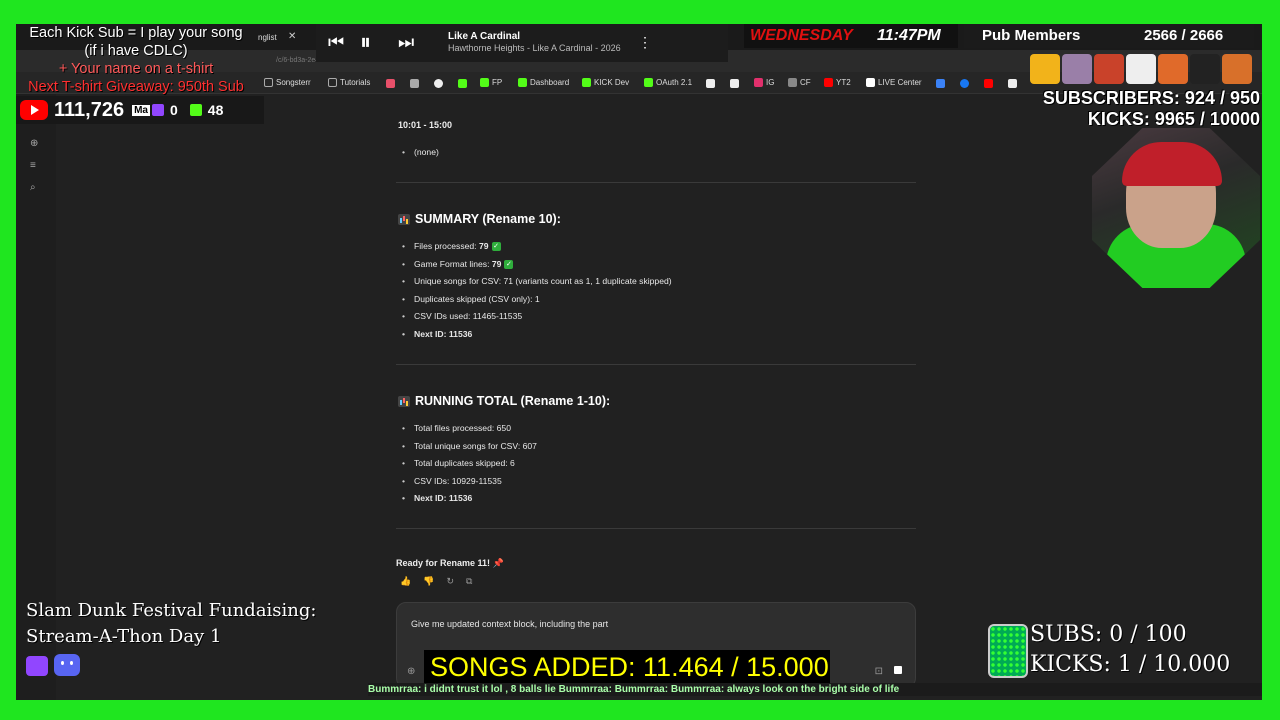 Image resolution: width=1280 pixels, height=720 pixels. What do you see at coordinates (479, 219) in the screenshot?
I see `summary-heading: SUMMARY (Rename 10):` at bounding box center [479, 219].